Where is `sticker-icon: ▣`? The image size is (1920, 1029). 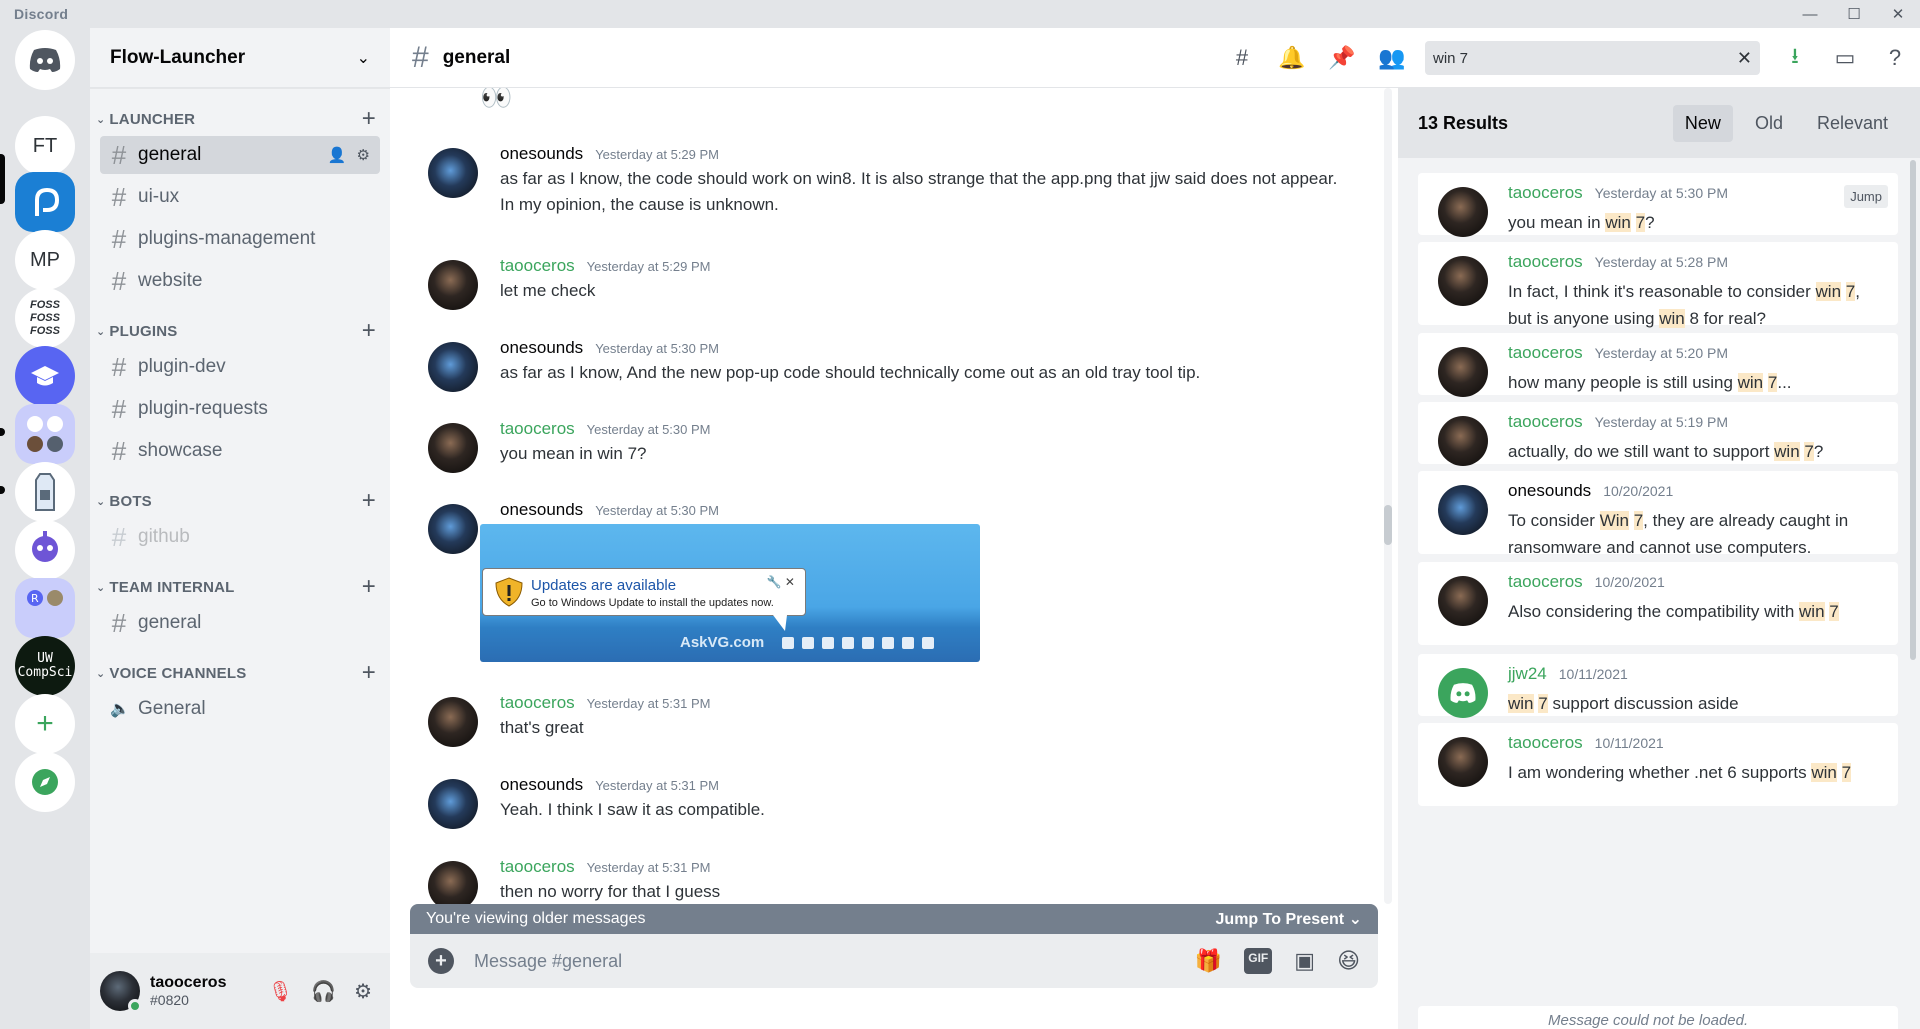
sticker-icon: ▣ is located at coordinates (1304, 961).